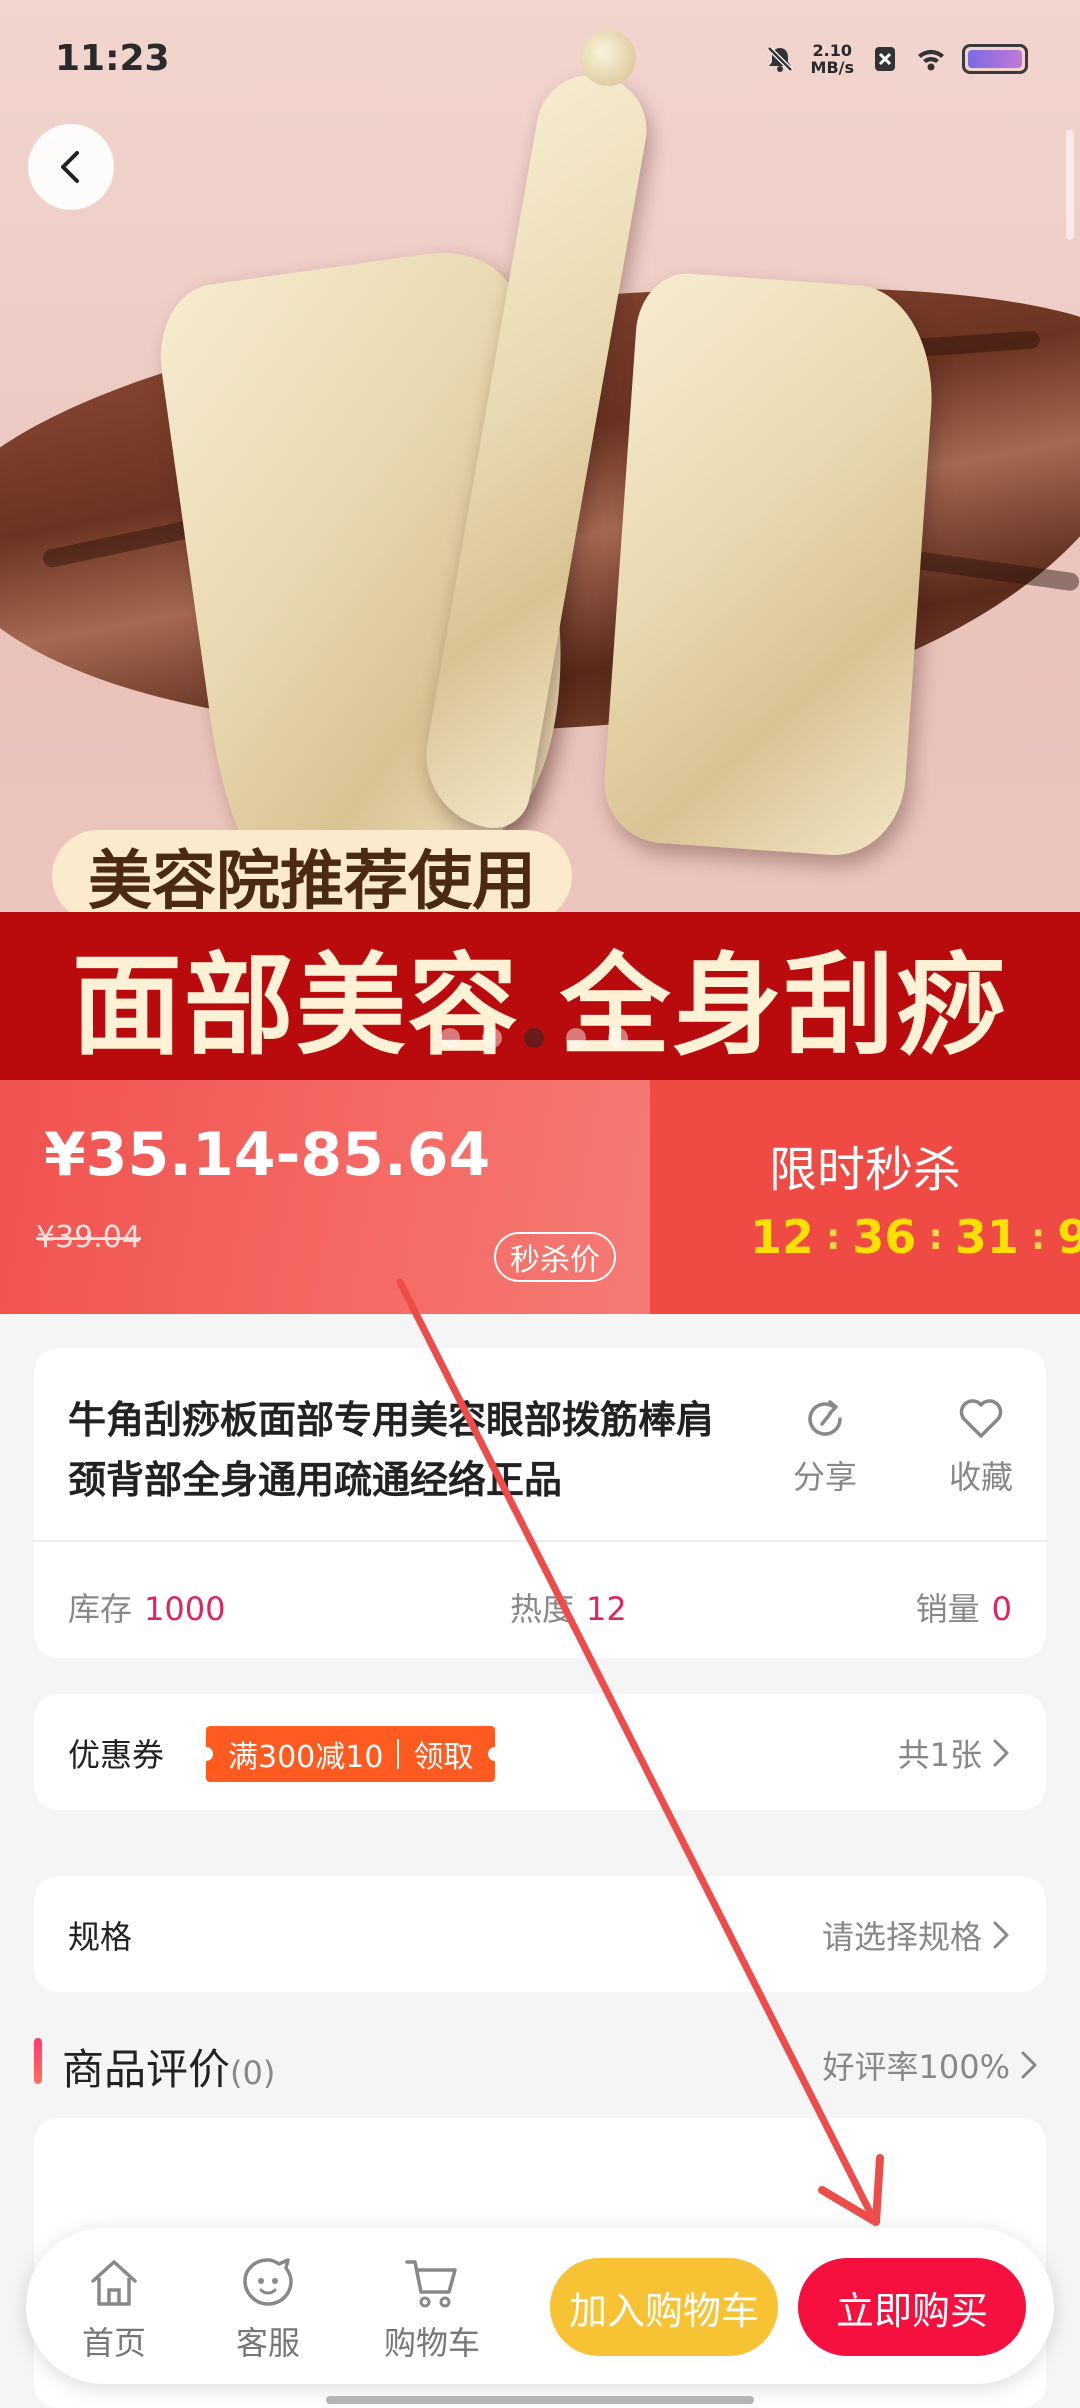 This screenshot has width=1080, height=2408. Describe the element at coordinates (606, 1609) in the screenshot. I see `heat-value: 12` at that location.